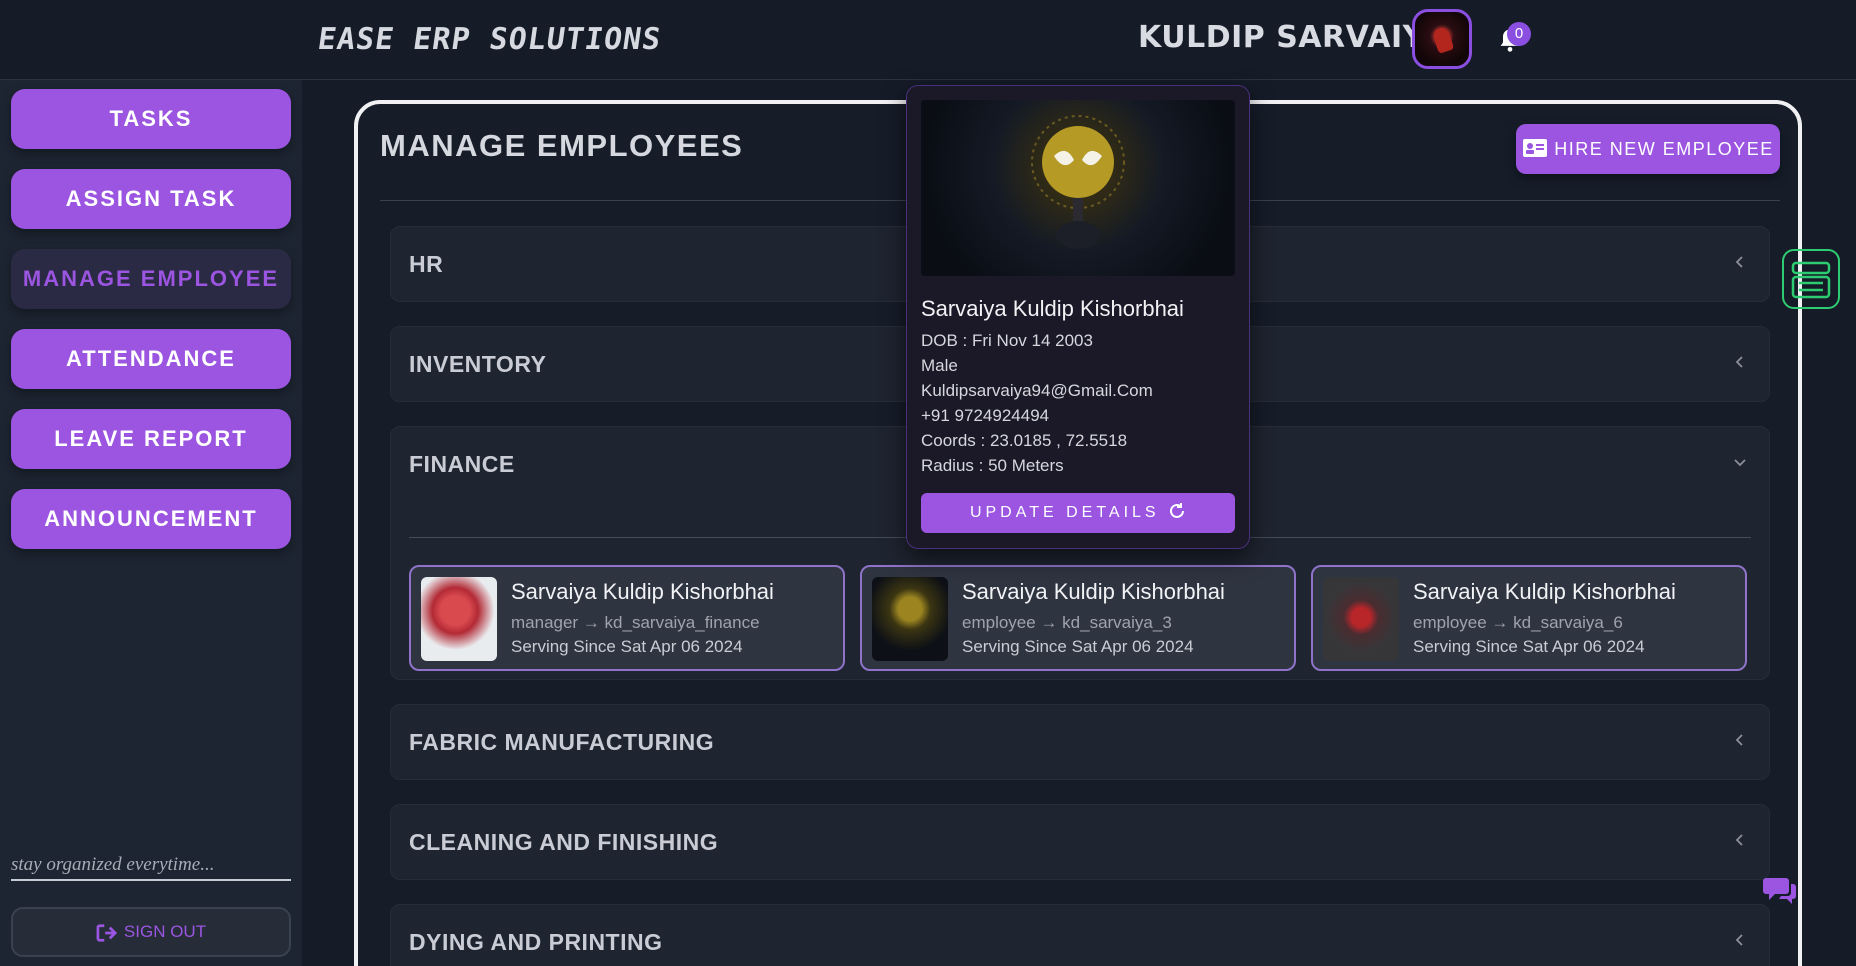 This screenshot has width=1856, height=966. I want to click on signout-label: SIGN OUT, so click(165, 931).